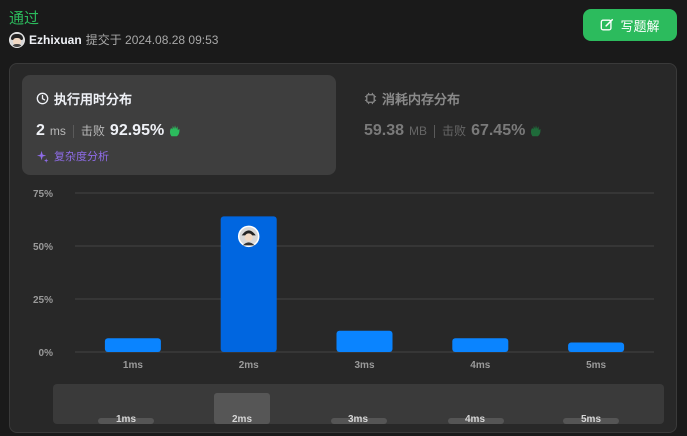  I want to click on x-tick-label: 5ms, so click(596, 365).